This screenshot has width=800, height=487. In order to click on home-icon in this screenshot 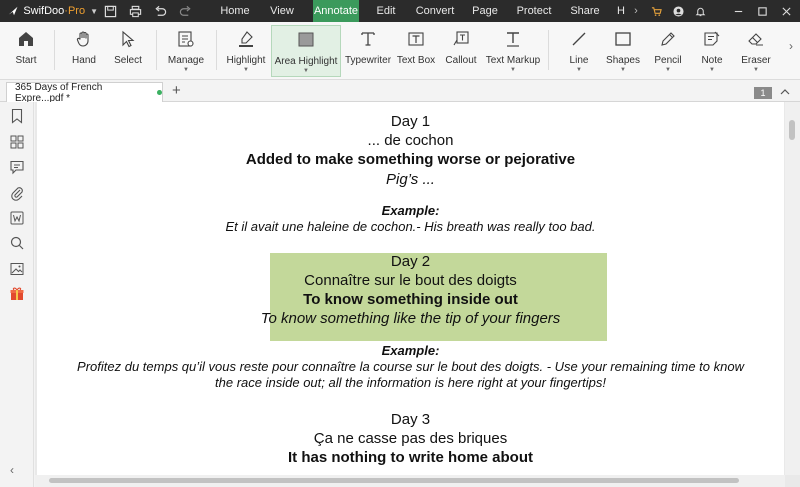, I will do `click(26, 39)`.